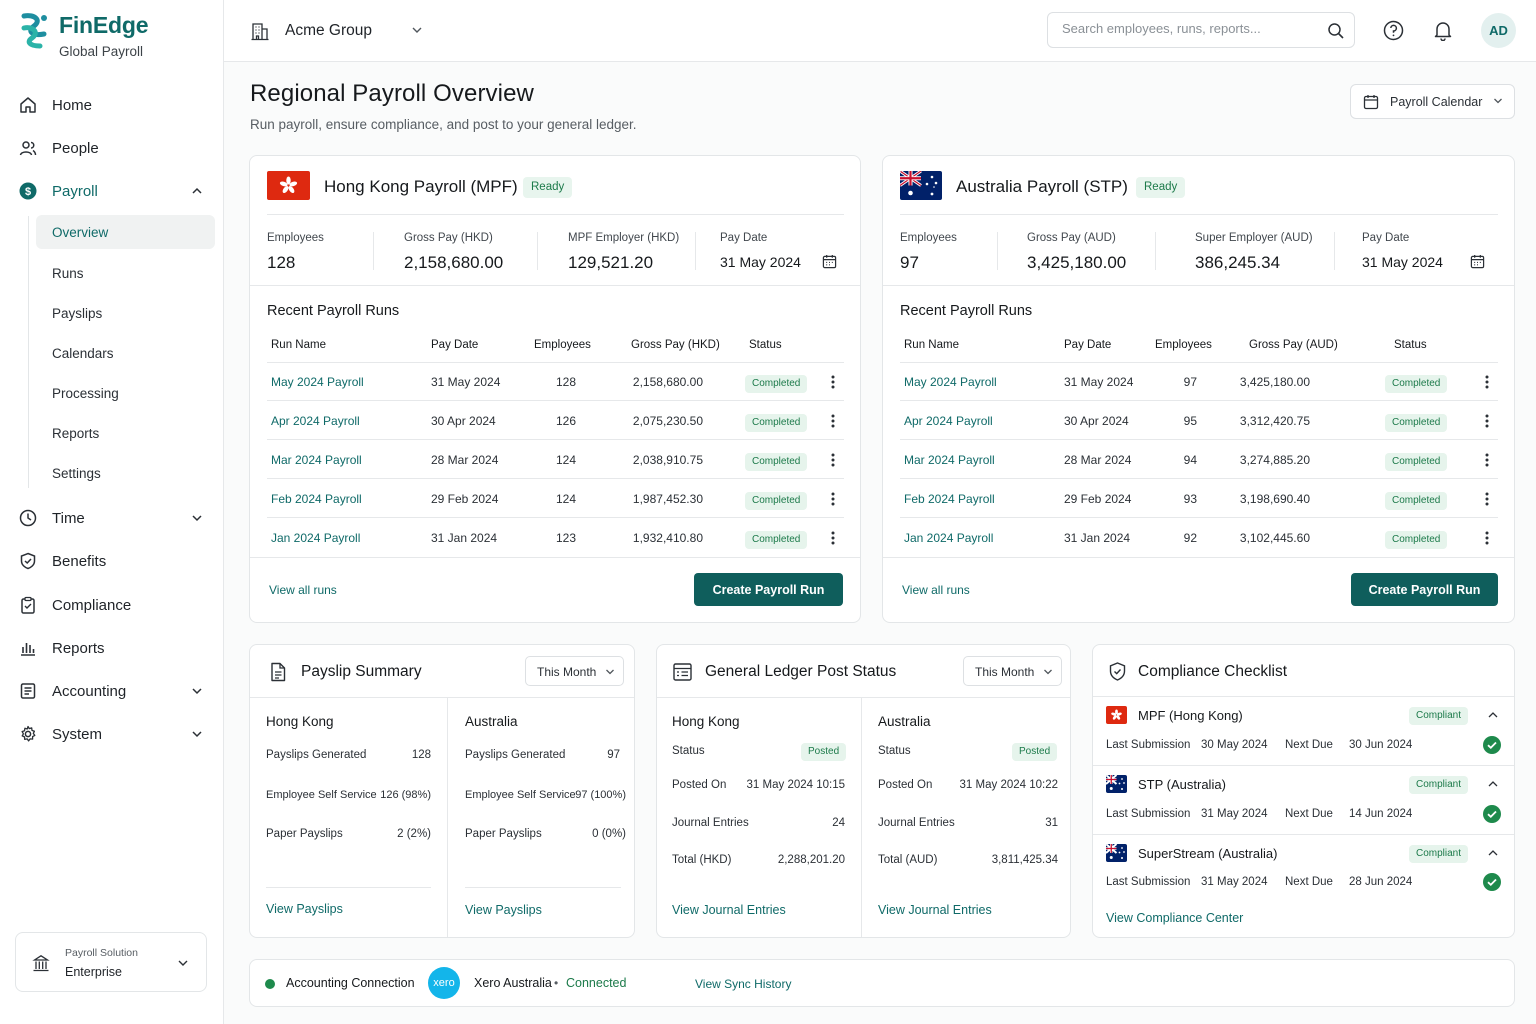 Image resolution: width=1536 pixels, height=1024 pixels. I want to click on sidebar-subitem-payslips: Payslips, so click(125, 313).